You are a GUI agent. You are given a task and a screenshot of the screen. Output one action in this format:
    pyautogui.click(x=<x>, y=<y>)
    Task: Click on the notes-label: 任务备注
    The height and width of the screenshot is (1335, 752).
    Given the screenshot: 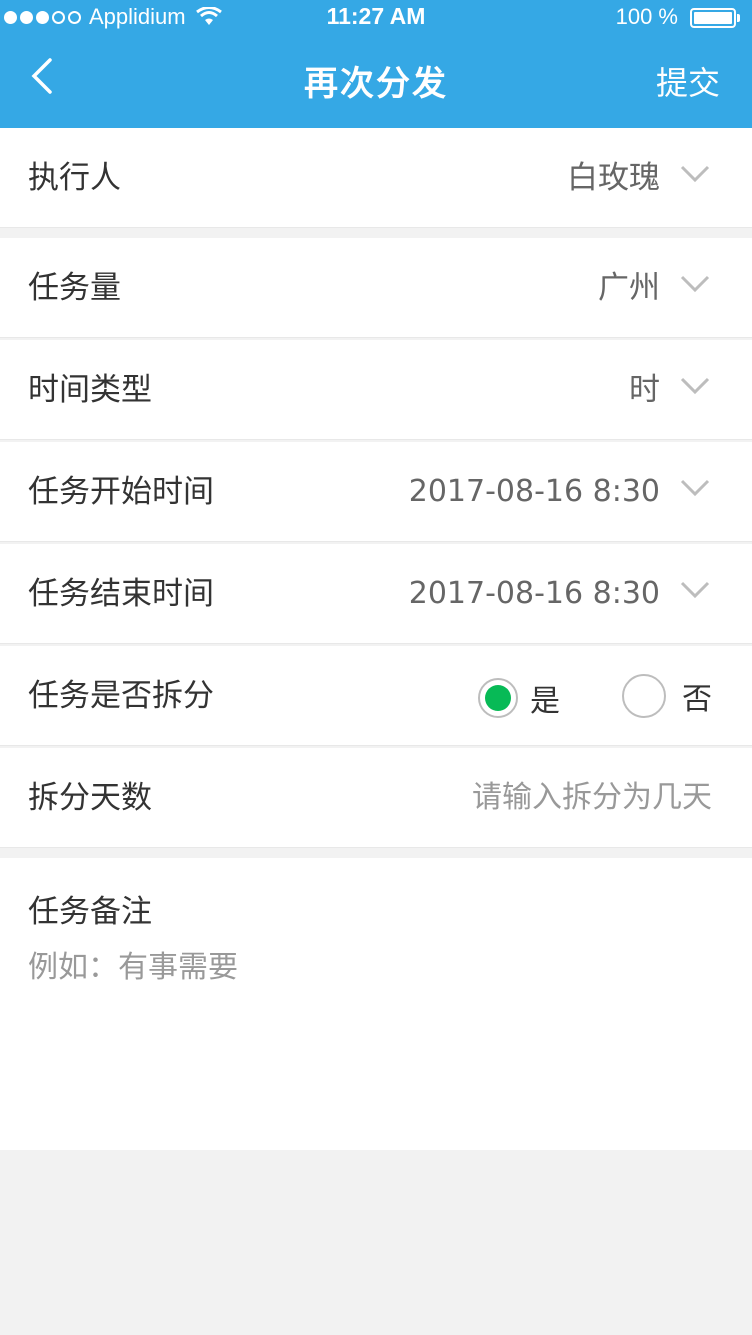 What is the action you would take?
    pyautogui.click(x=90, y=912)
    